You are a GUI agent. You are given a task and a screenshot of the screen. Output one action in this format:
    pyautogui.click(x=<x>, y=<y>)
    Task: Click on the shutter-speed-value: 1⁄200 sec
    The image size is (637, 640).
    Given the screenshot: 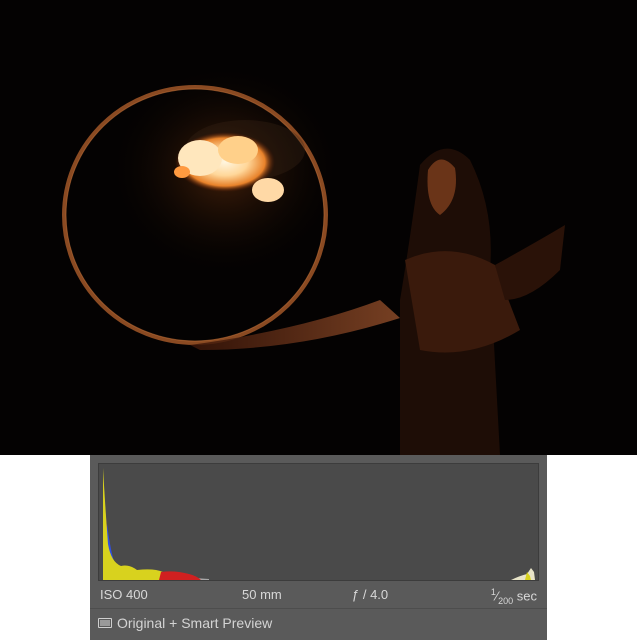 What is the action you would take?
    pyautogui.click(x=513, y=596)
    